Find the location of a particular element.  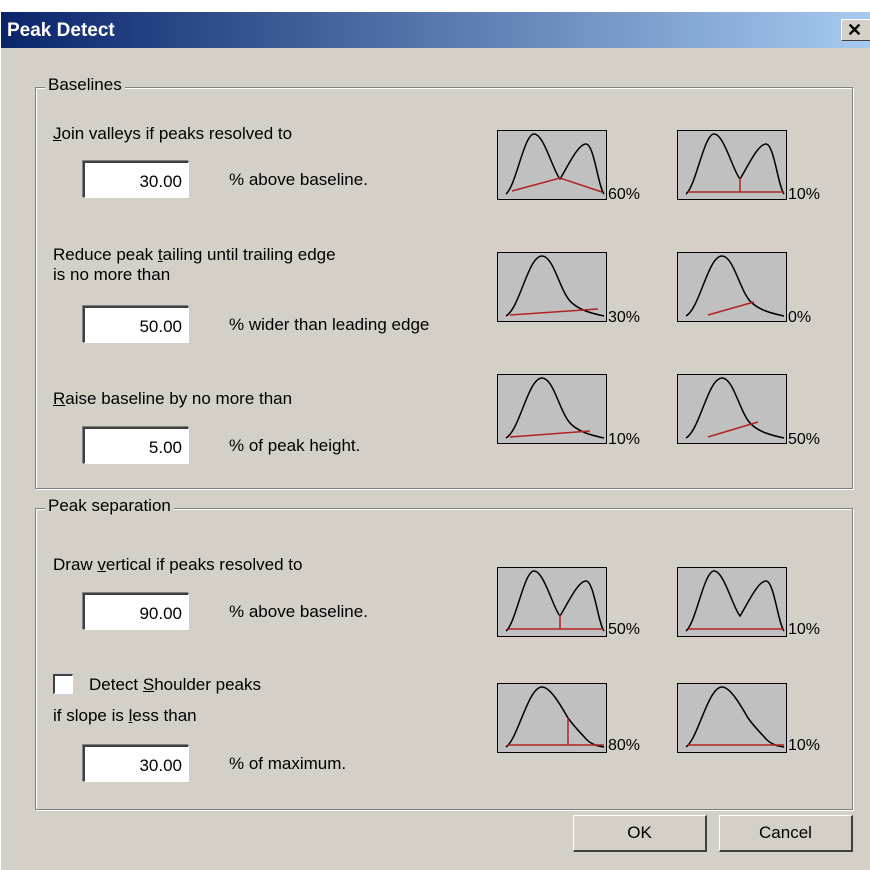

draw-vertical-thumb-2-pct: 10% is located at coordinates (804, 629).